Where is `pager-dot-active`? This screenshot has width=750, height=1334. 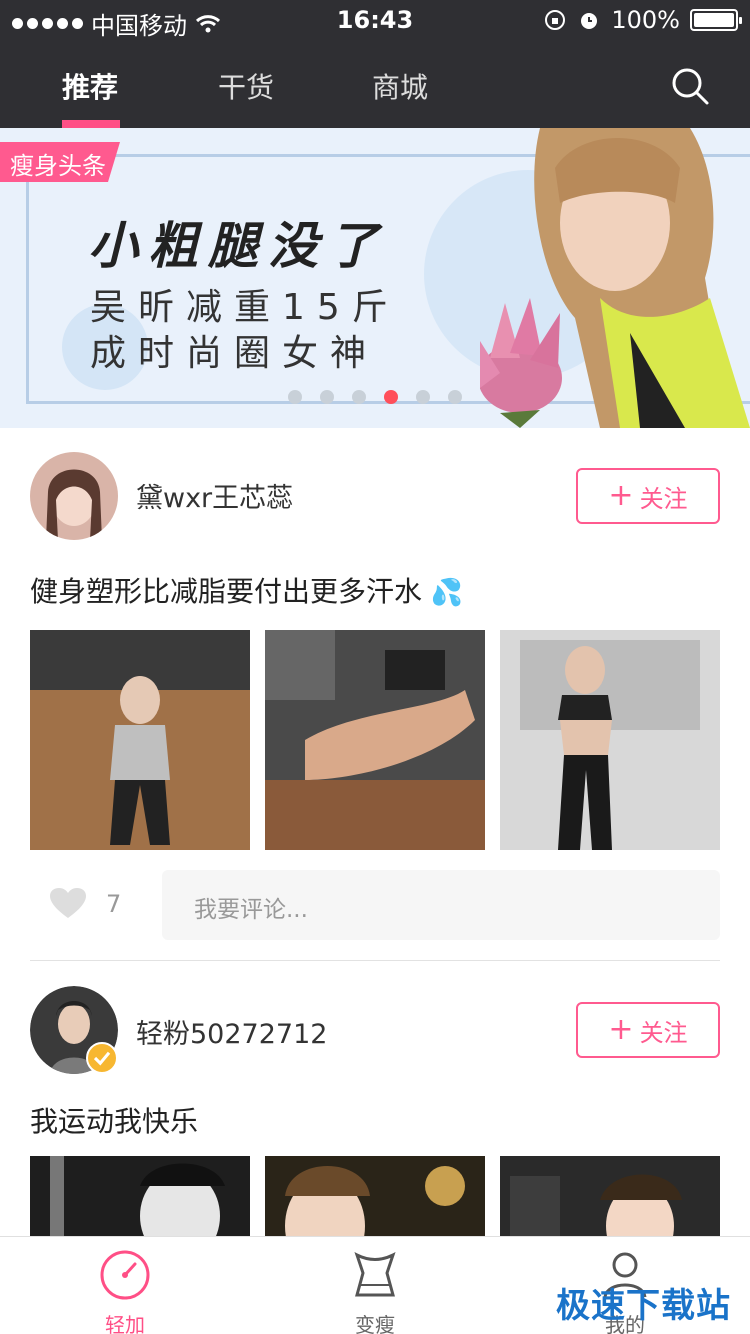
pager-dot-active is located at coordinates (391, 397).